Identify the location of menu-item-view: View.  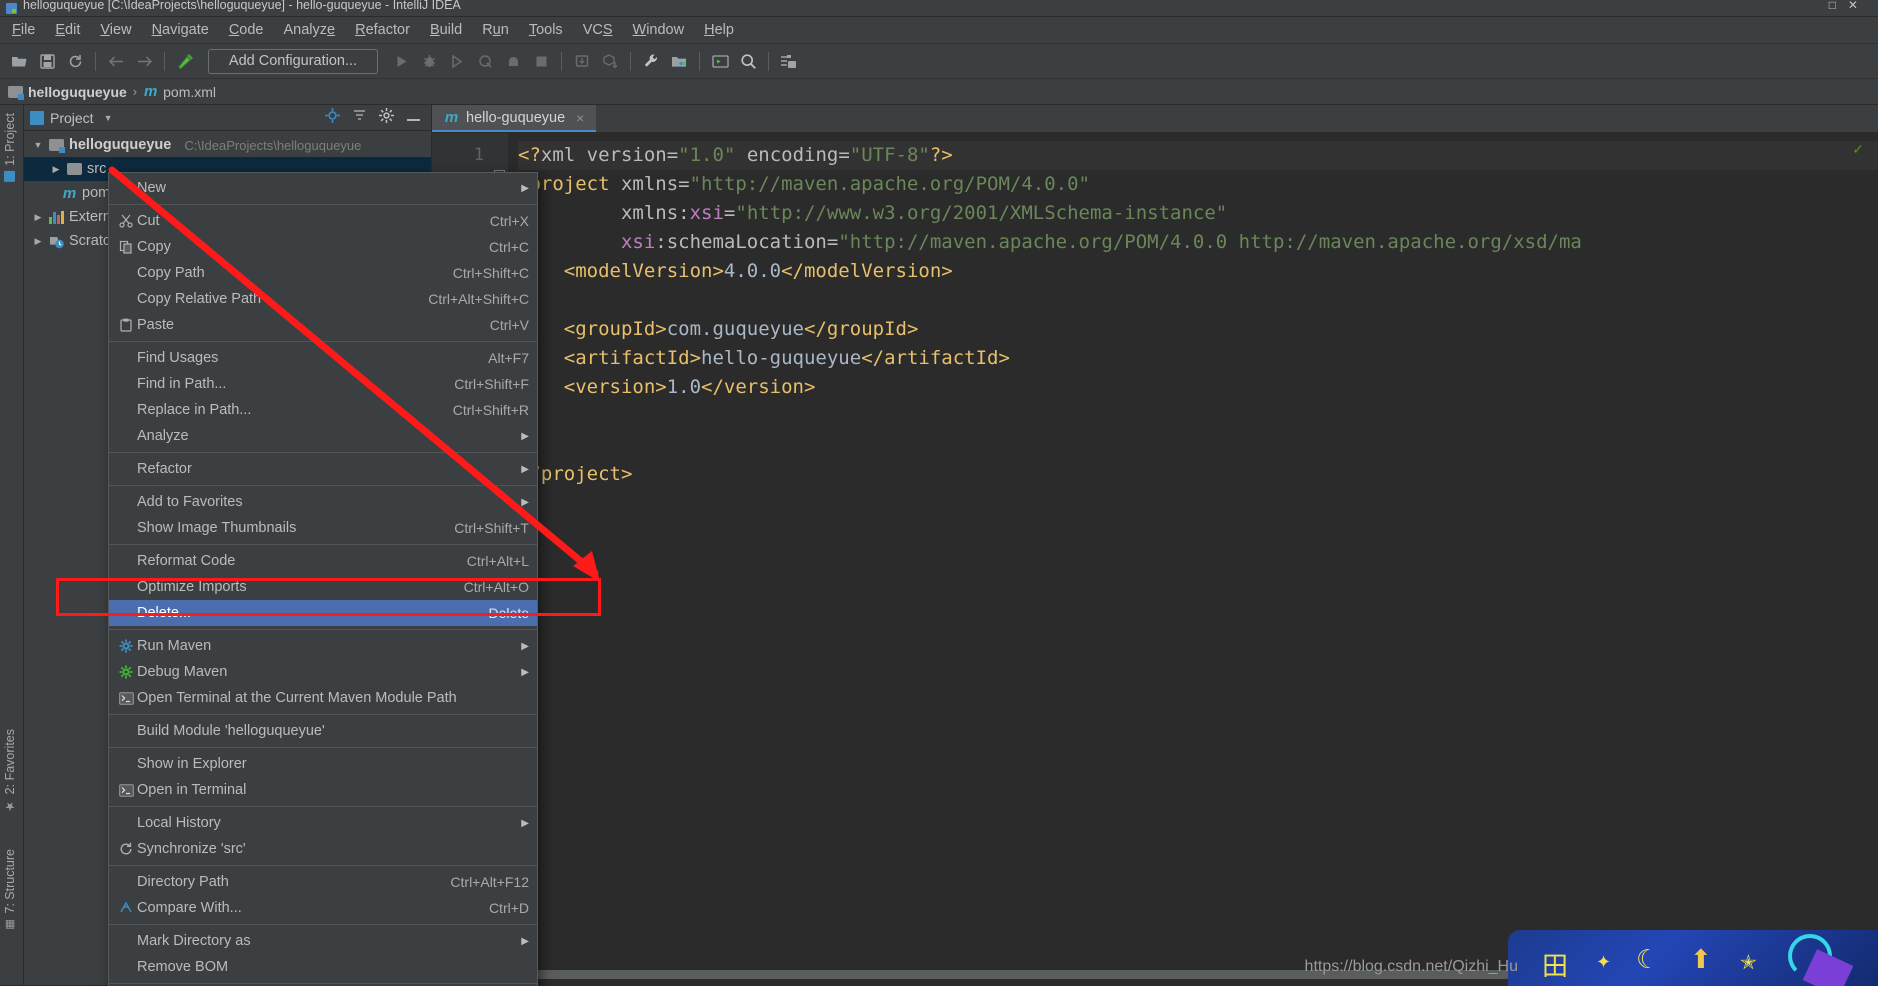
(115, 30).